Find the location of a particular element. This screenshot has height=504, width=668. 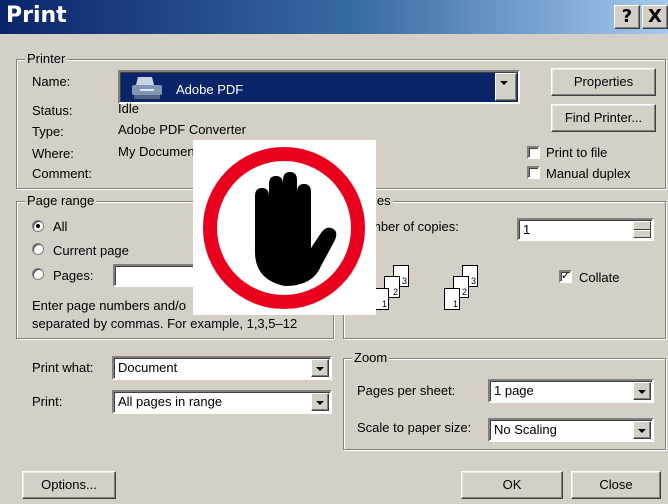

print-to-file-checkbox is located at coordinates (533, 152).